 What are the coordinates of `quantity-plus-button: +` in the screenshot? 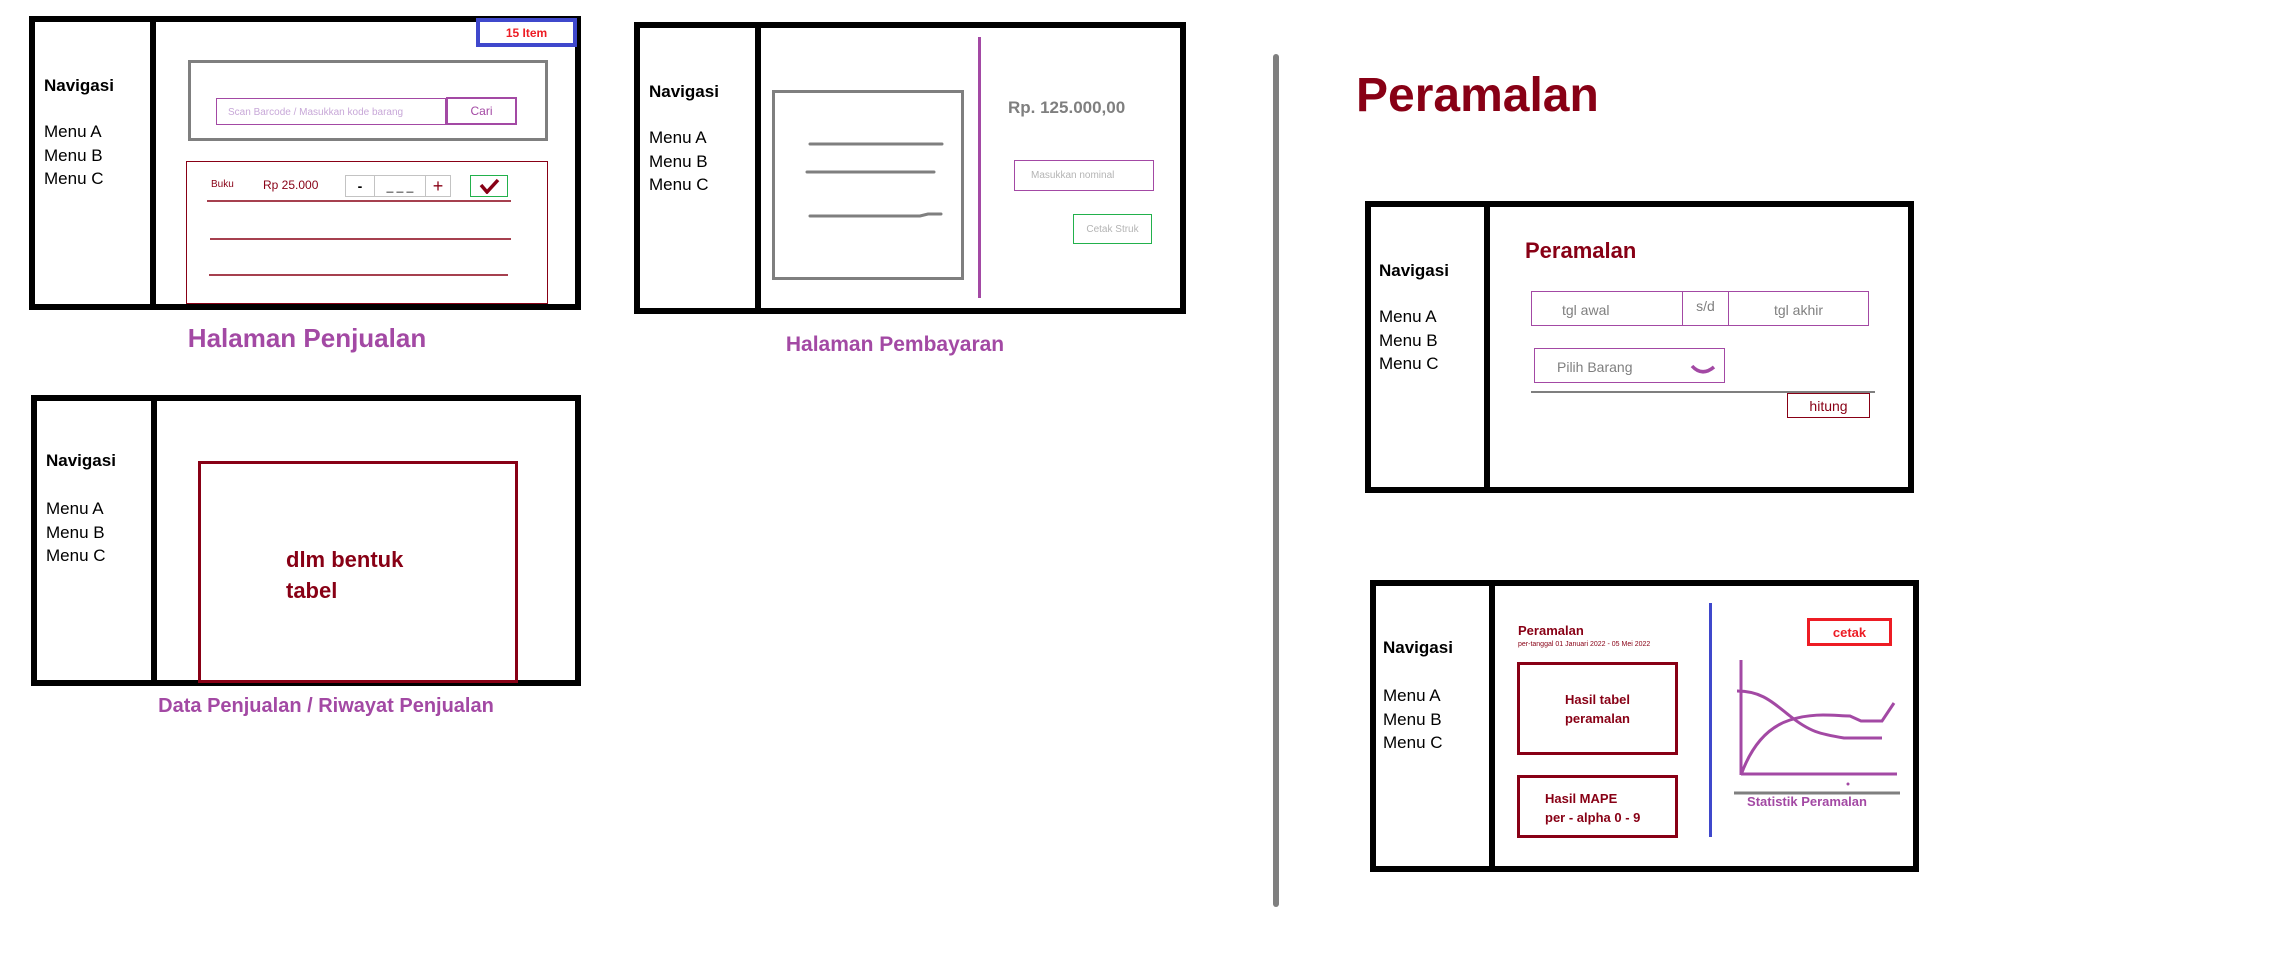 It's located at (438, 186).